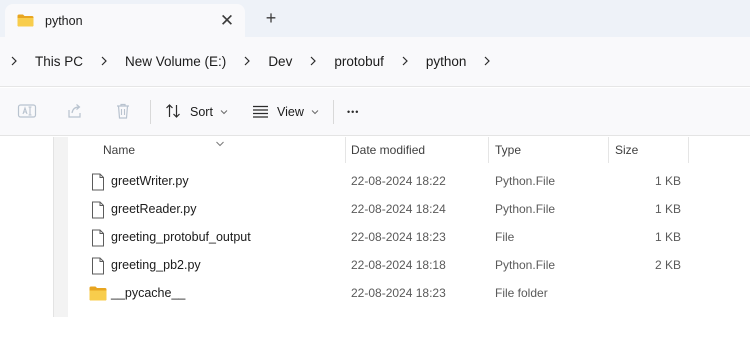 The width and height of the screenshot is (750, 337). I want to click on rename-button, so click(27, 112).